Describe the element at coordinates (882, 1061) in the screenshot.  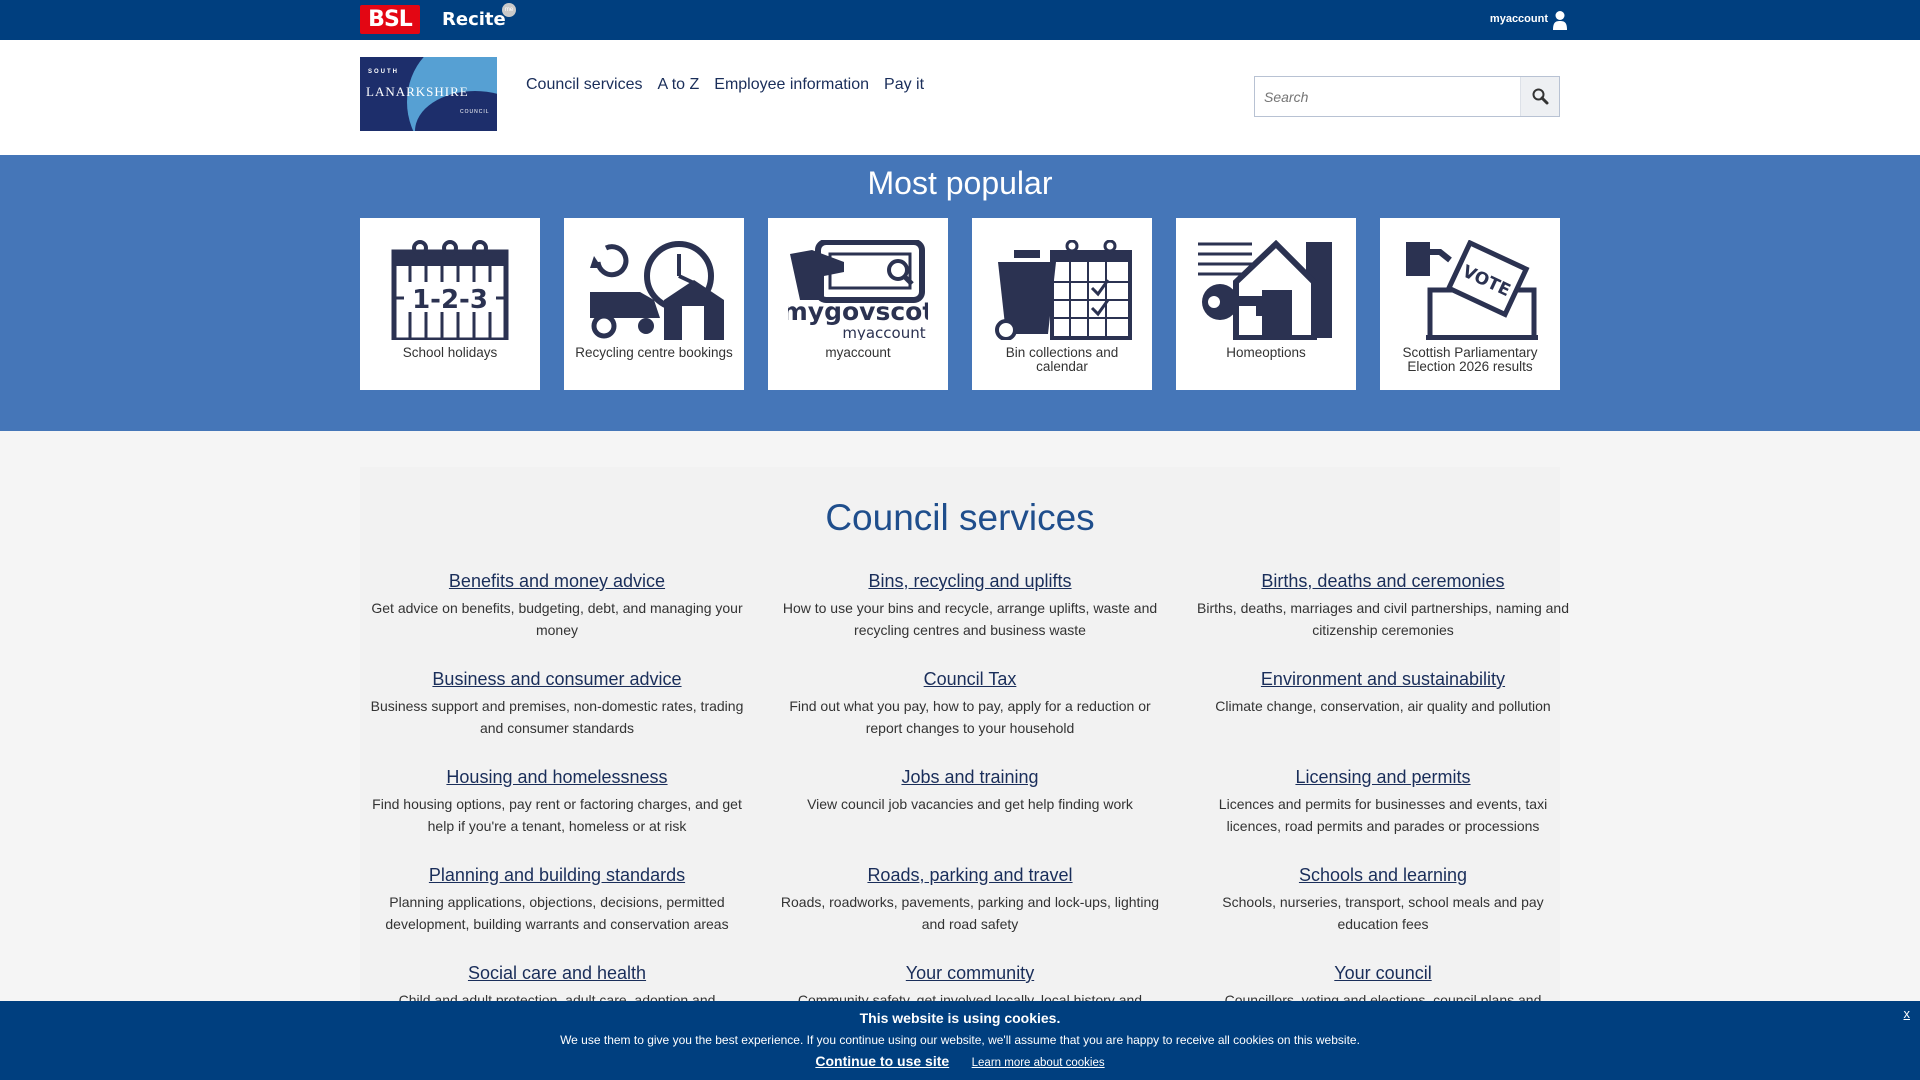
I see `continue-button: Continue to use site` at that location.